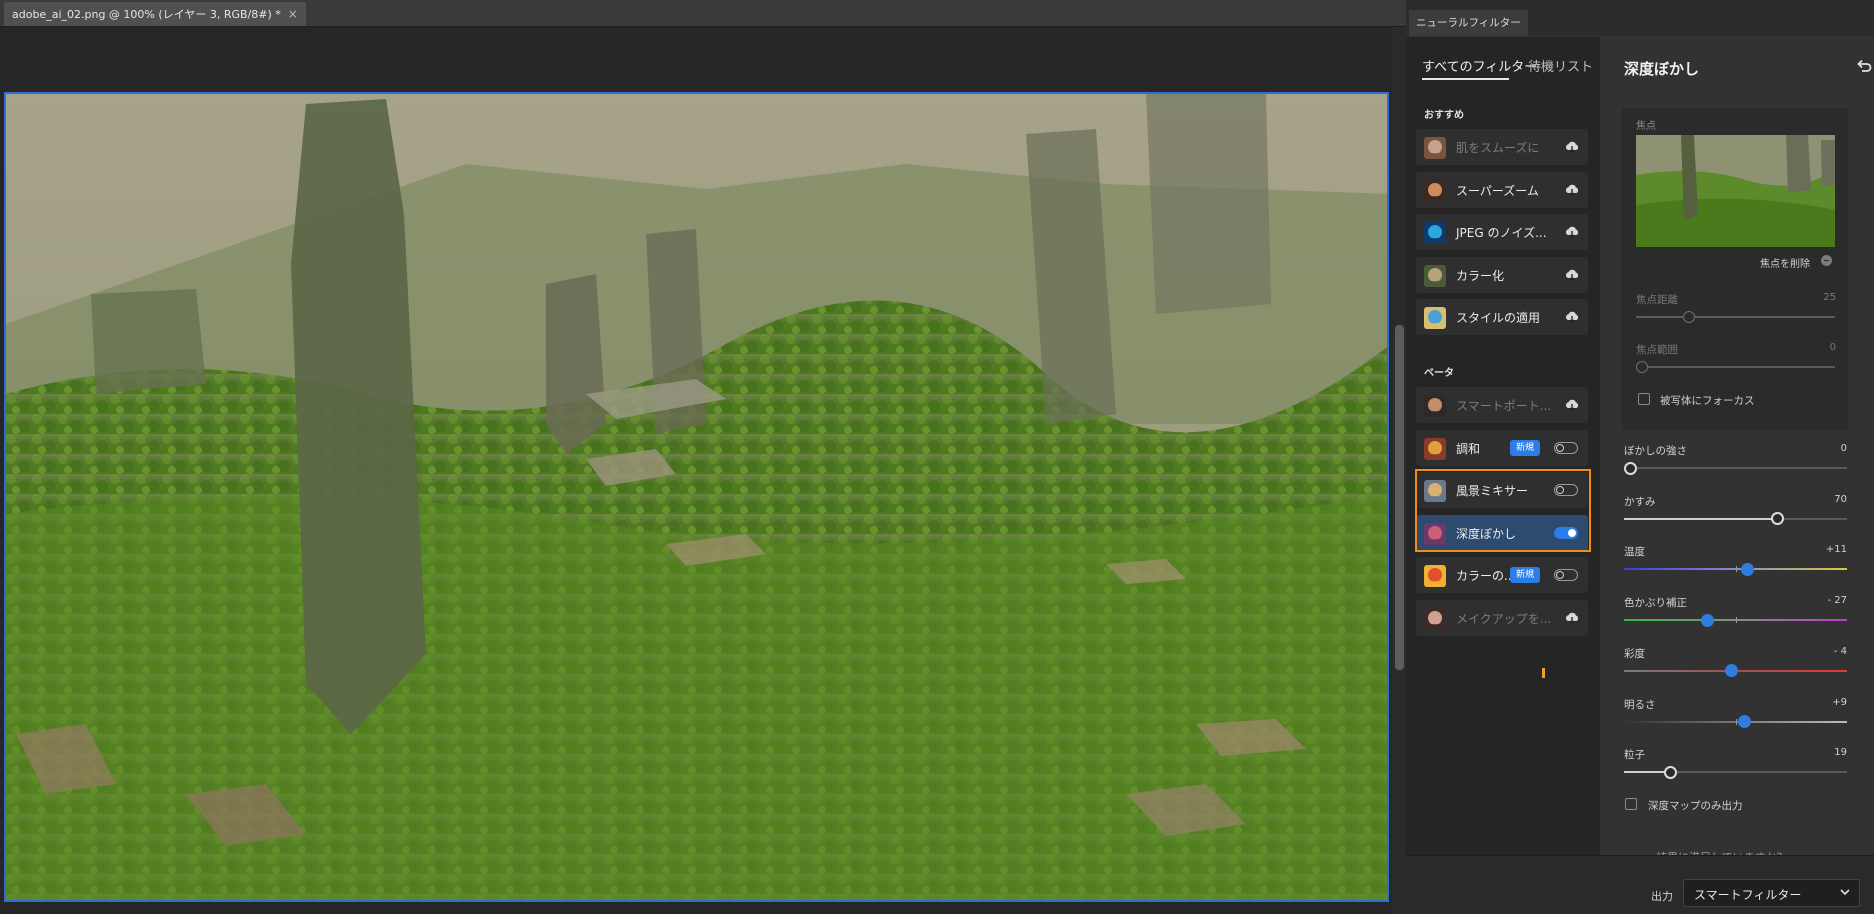  Describe the element at coordinates (1836, 550) in the screenshot. I see `slider-value: +11` at that location.